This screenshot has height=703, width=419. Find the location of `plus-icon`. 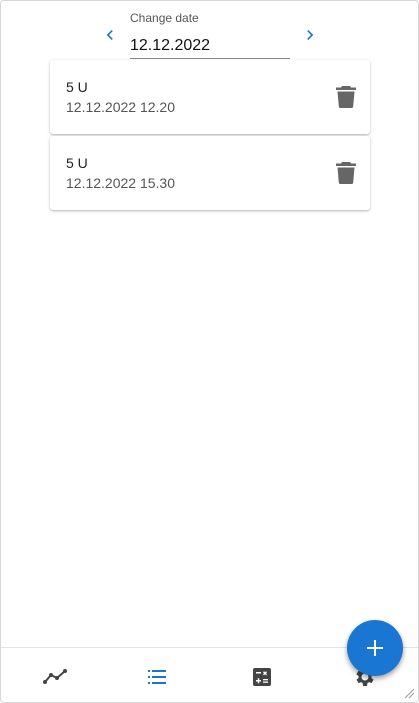

plus-icon is located at coordinates (375, 648).